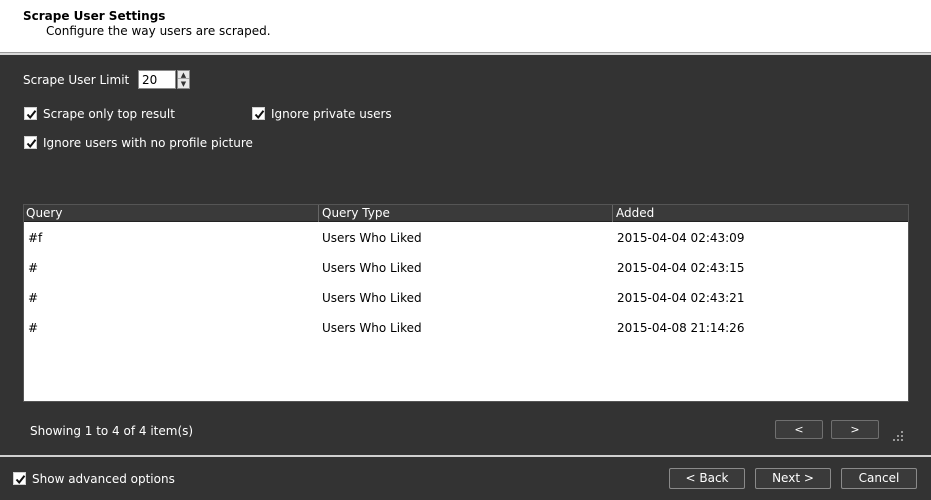 This screenshot has width=931, height=500. What do you see at coordinates (35, 238) in the screenshot?
I see `cell-query: #f` at bounding box center [35, 238].